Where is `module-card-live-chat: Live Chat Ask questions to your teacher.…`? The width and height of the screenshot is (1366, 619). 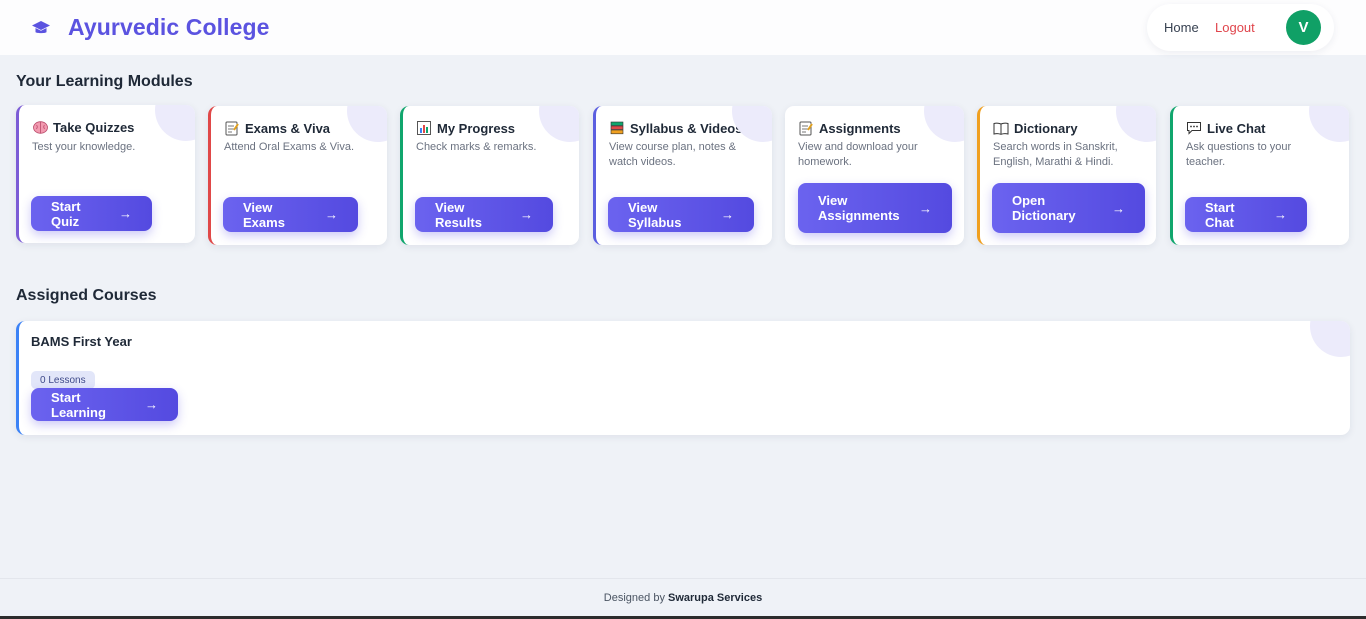 module-card-live-chat: Live Chat Ask questions to your teacher.… is located at coordinates (1259, 175).